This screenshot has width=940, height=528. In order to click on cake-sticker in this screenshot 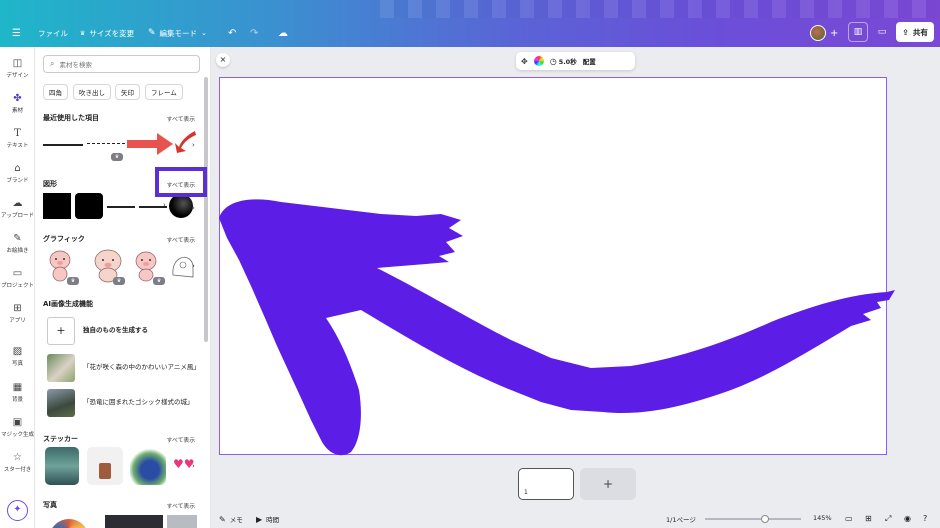, I will do `click(105, 471)`.